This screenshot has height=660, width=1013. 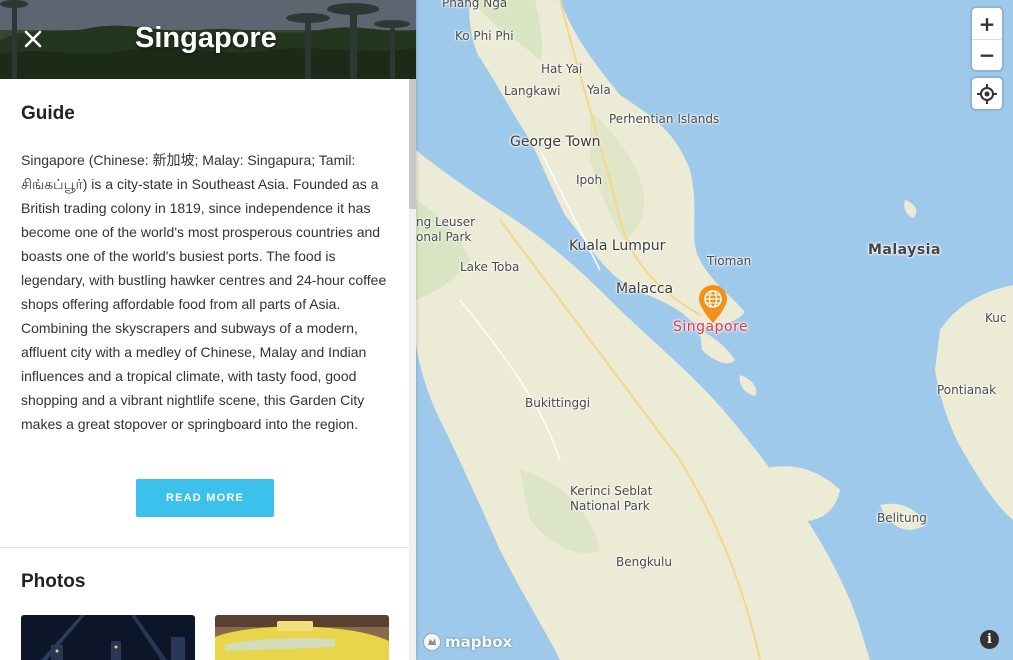 I want to click on photos-heading: Photos, so click(x=53, y=581).